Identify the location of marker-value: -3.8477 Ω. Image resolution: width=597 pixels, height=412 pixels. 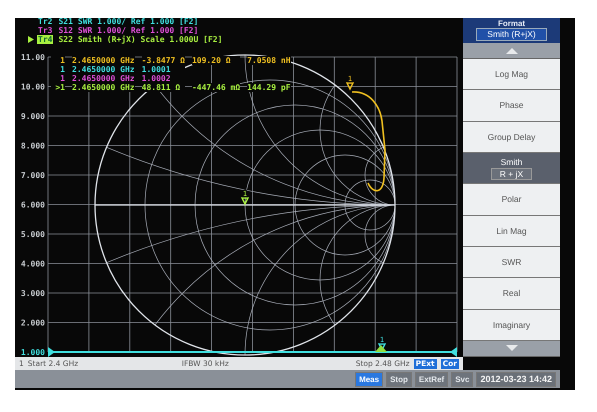
(163, 60).